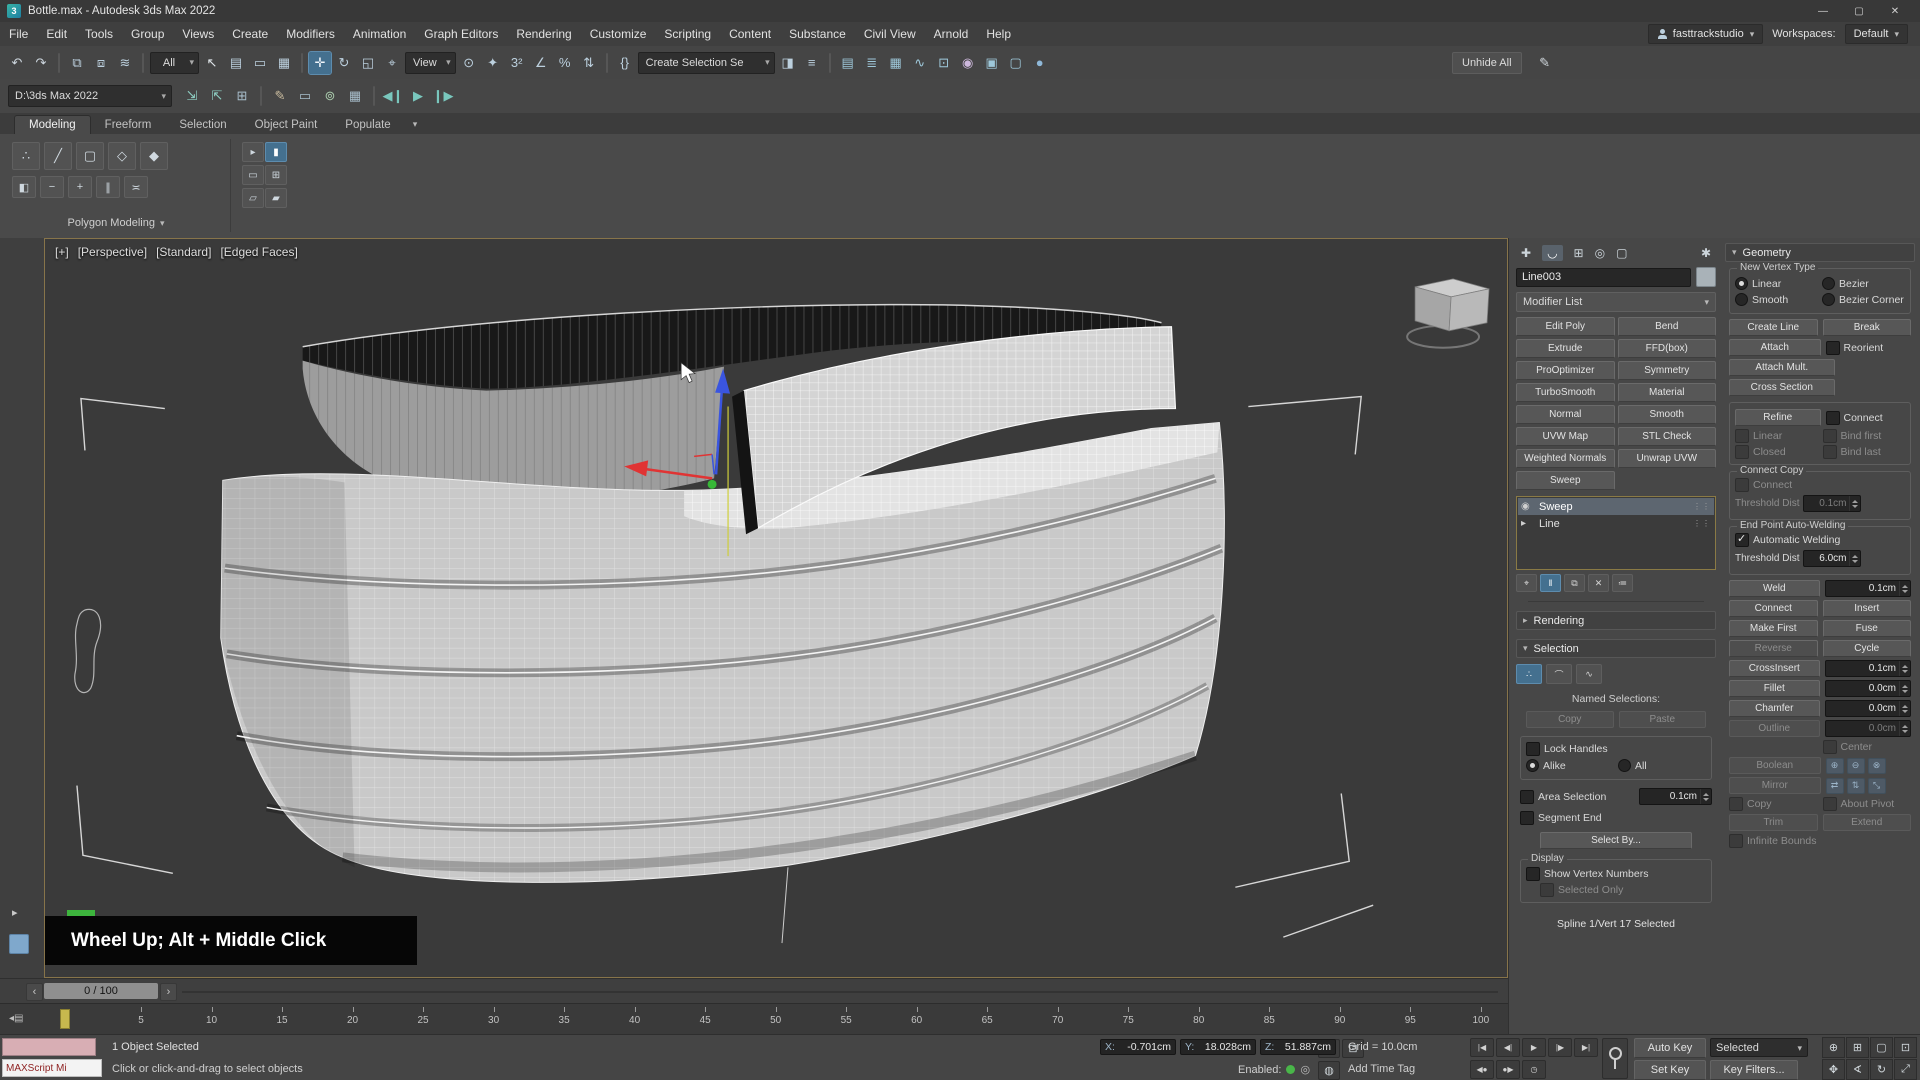 The image size is (1920, 1080). I want to click on frame-tick: 10, so click(212, 1016).